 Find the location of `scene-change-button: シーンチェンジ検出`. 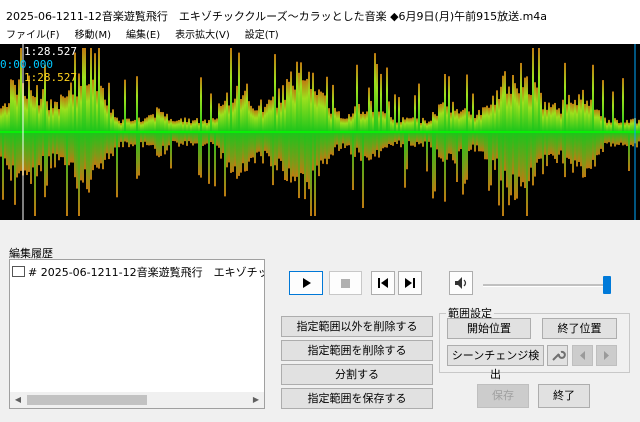

scene-change-button: シーンチェンジ検出 is located at coordinates (495, 363).